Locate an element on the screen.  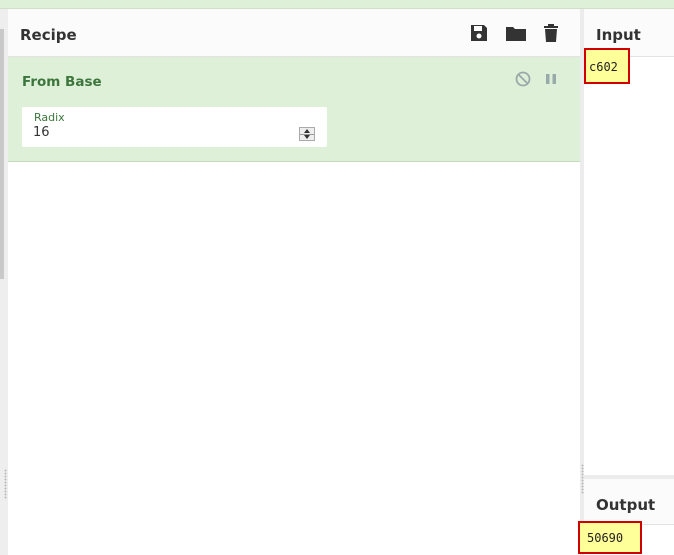
output-header: Output is located at coordinates (629, 502).